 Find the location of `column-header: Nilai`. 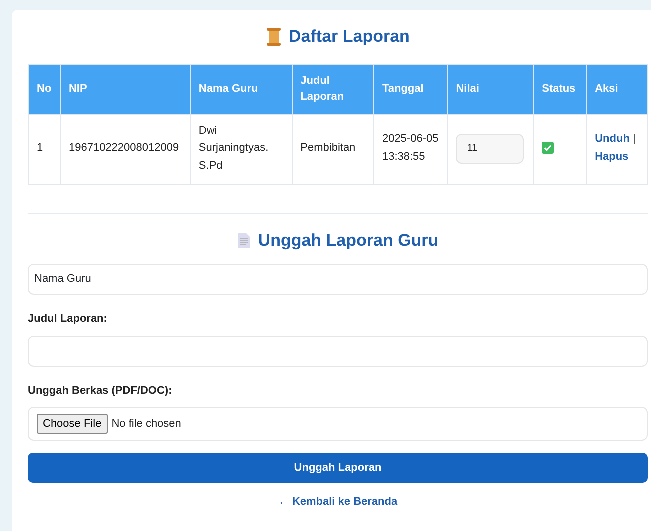

column-header: Nilai is located at coordinates (491, 89).